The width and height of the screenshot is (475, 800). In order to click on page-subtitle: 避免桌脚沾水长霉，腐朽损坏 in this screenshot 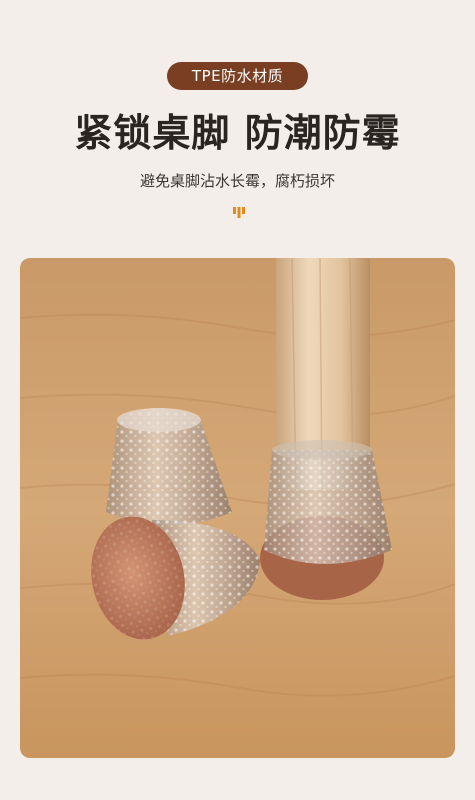, I will do `click(237, 181)`.